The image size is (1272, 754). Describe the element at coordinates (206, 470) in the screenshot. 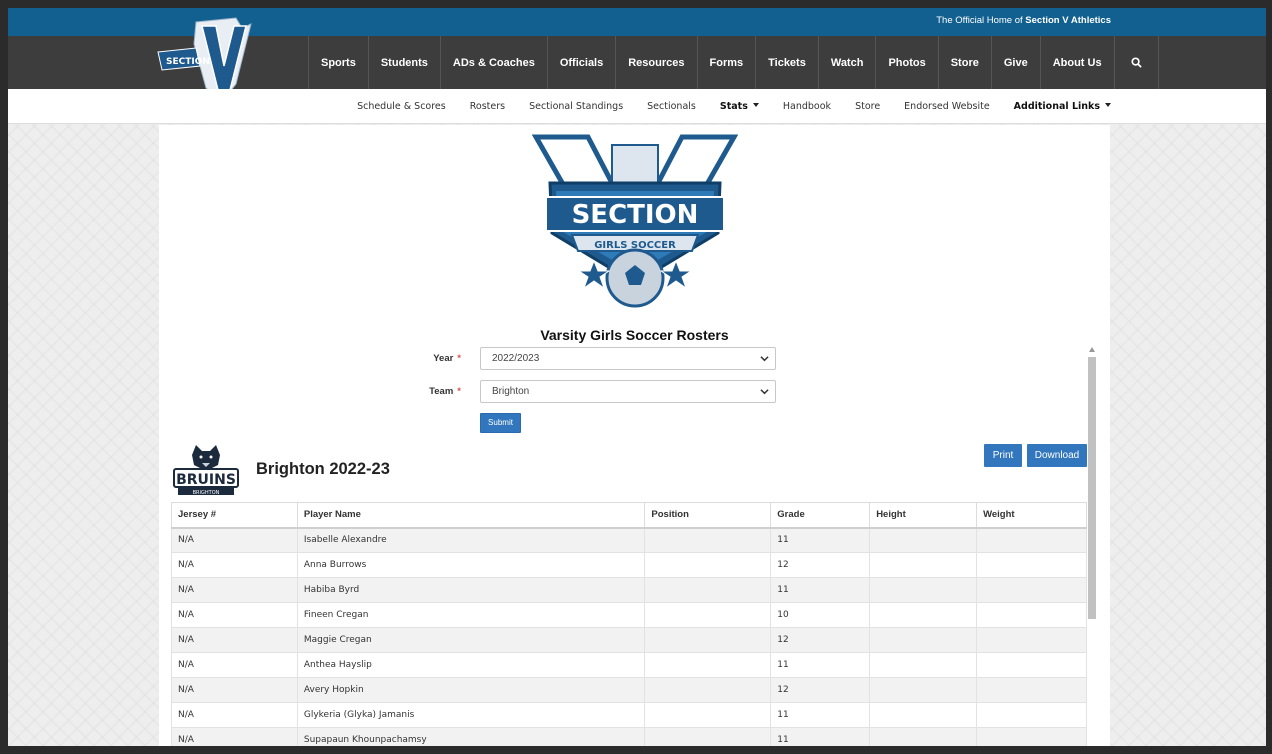

I see `bruins-logo: BRUINS BRIGHTON` at that location.